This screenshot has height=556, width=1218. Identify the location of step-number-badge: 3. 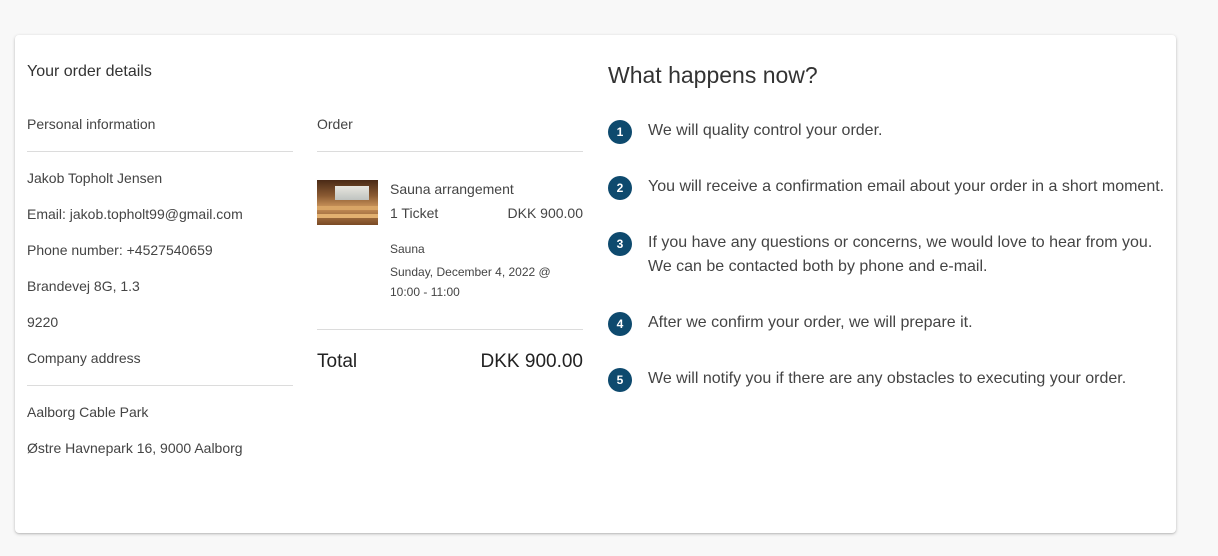
(620, 244).